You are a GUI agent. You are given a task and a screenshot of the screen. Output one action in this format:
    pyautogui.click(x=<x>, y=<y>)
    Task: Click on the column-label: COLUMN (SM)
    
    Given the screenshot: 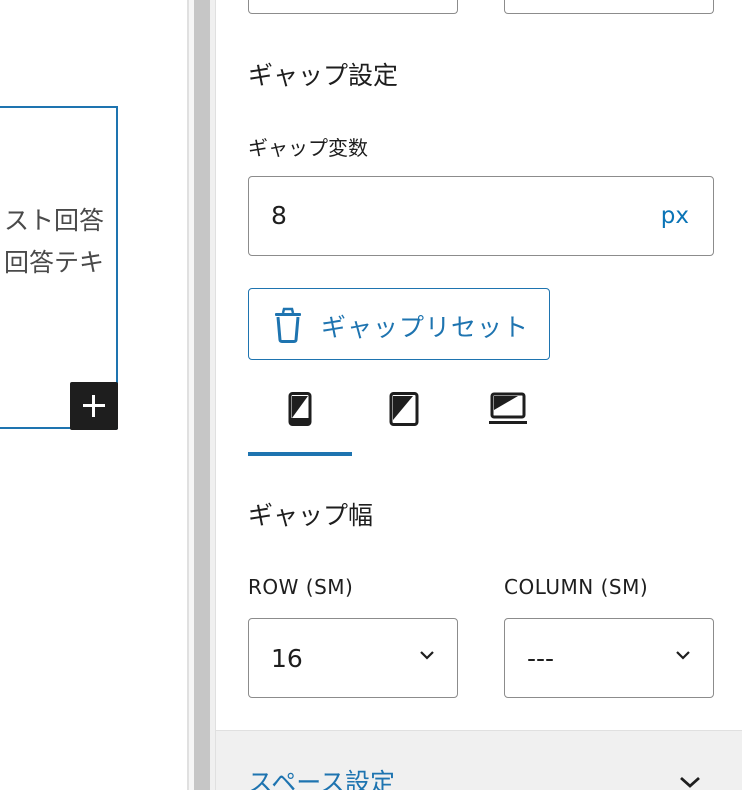 What is the action you would take?
    pyautogui.click(x=576, y=587)
    